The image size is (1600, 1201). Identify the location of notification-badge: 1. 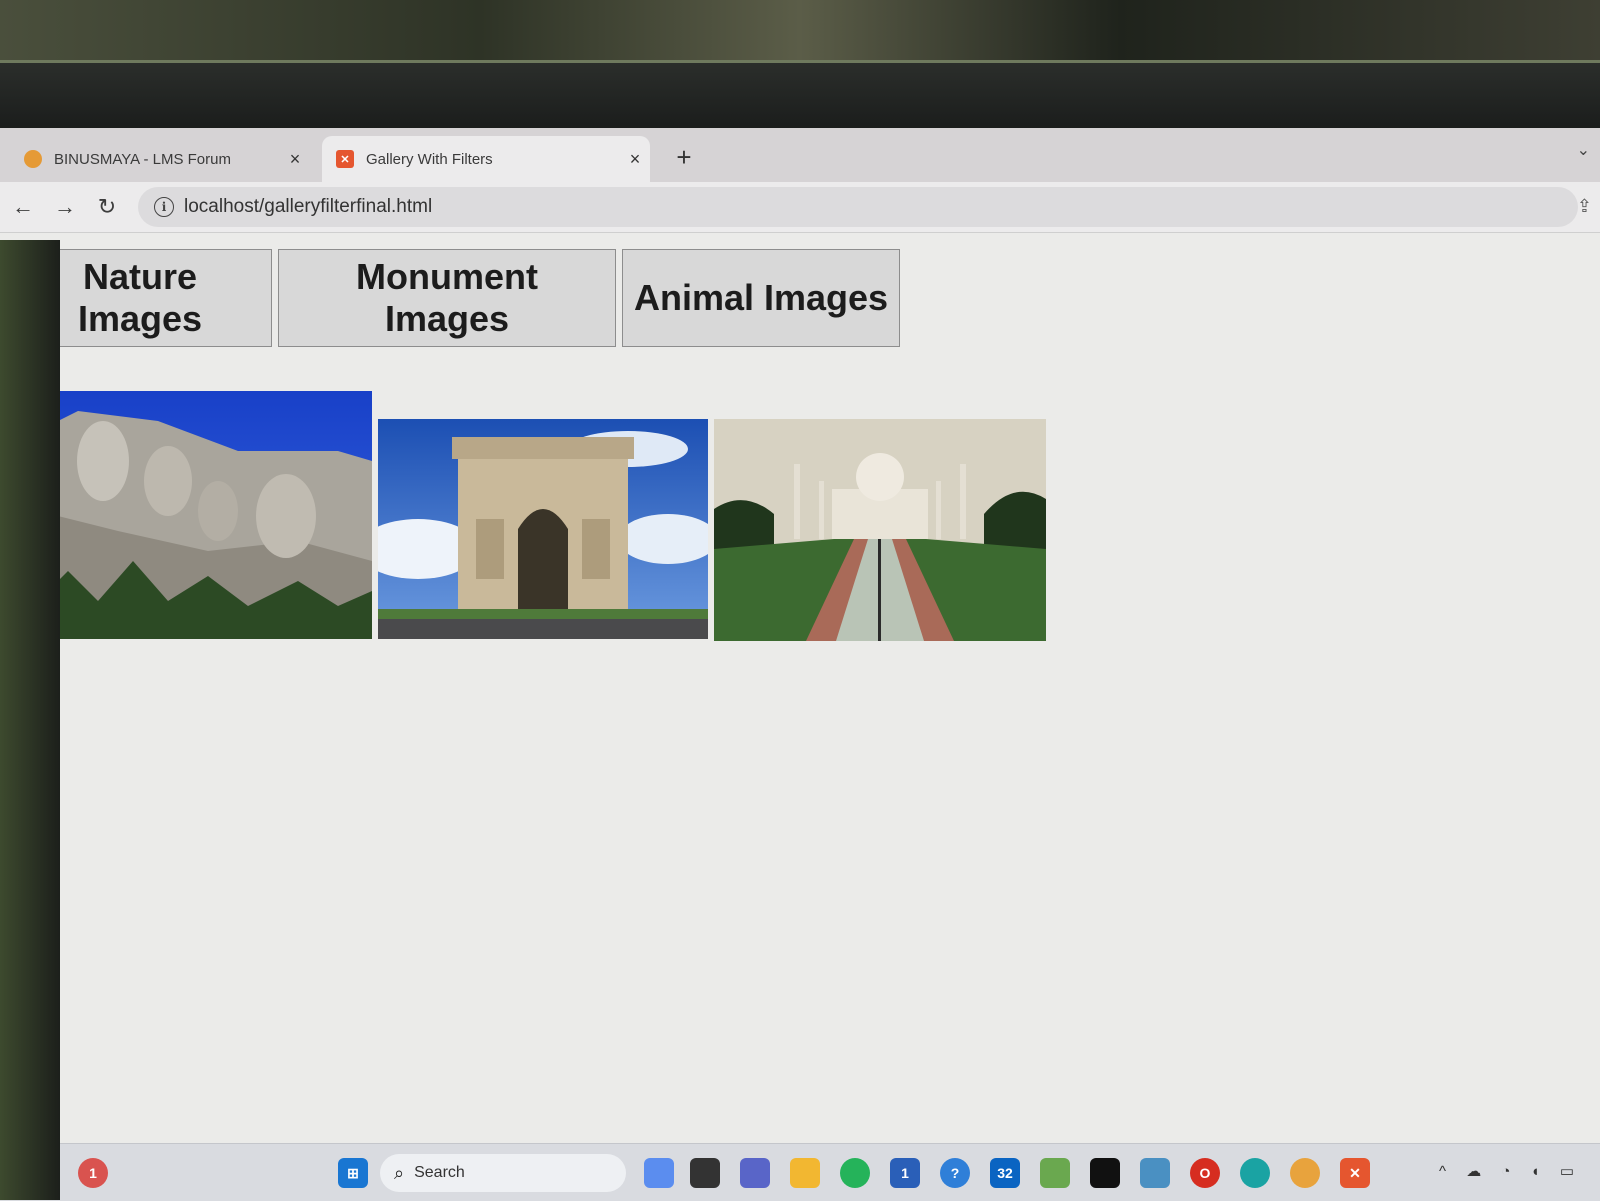
(93, 1173).